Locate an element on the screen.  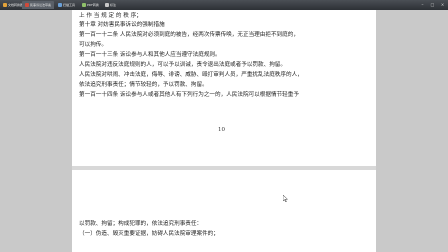
article-line: 第一百一十二条 人民法院对必须到庭的被告，经两次传票传唤，无正当理由拒不到庭的， is located at coordinates (189, 35).